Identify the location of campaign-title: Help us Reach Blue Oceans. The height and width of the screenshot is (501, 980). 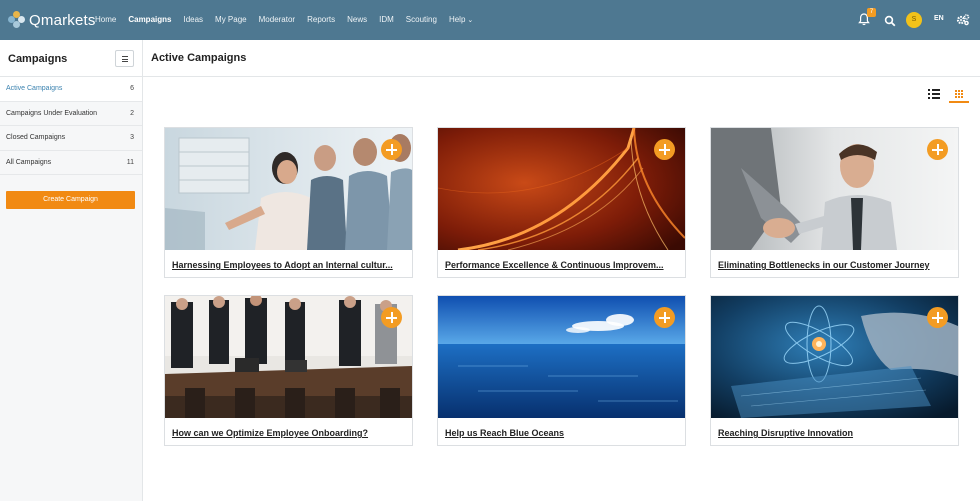
(563, 433).